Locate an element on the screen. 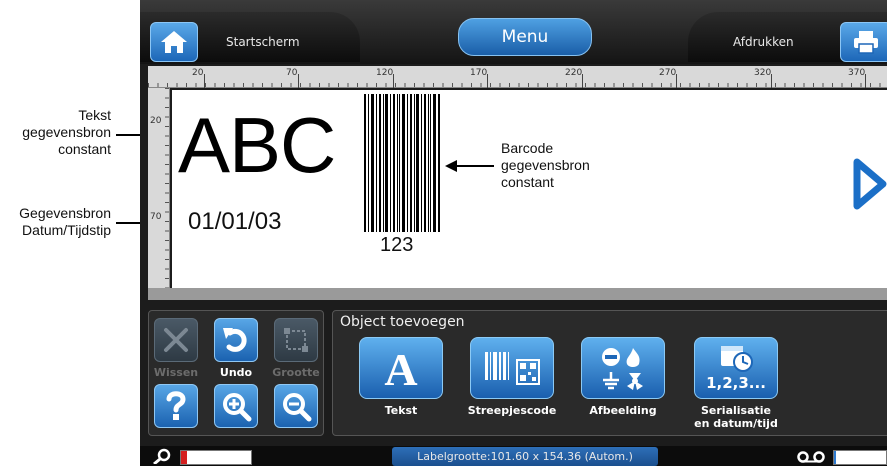 Image resolution: width=887 pixels, height=466 pixels. ruler-tick: 370 is located at coordinates (857, 73).